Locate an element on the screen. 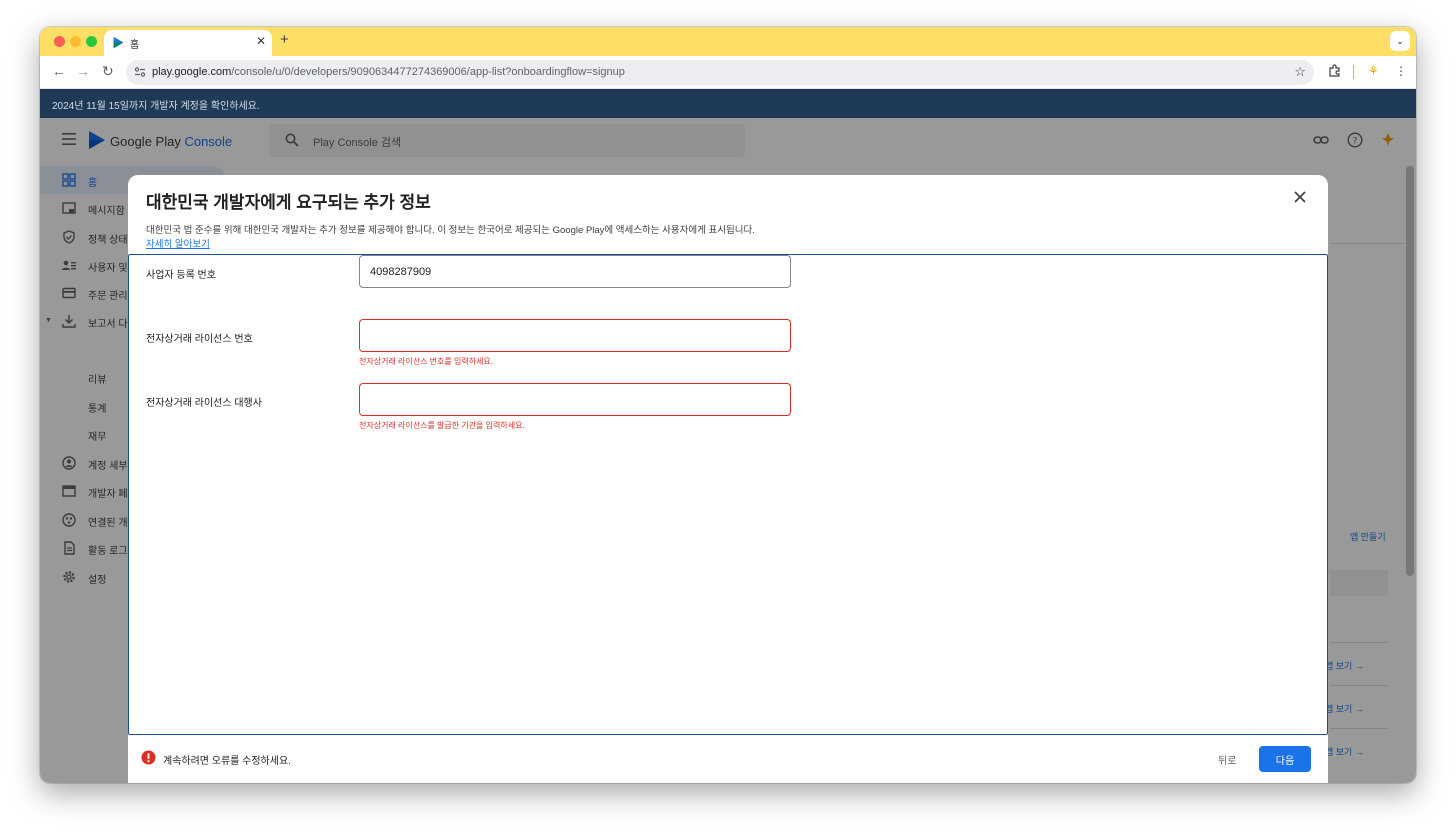 The width and height of the screenshot is (1456, 836). minimize-window-button is located at coordinates (75, 41).